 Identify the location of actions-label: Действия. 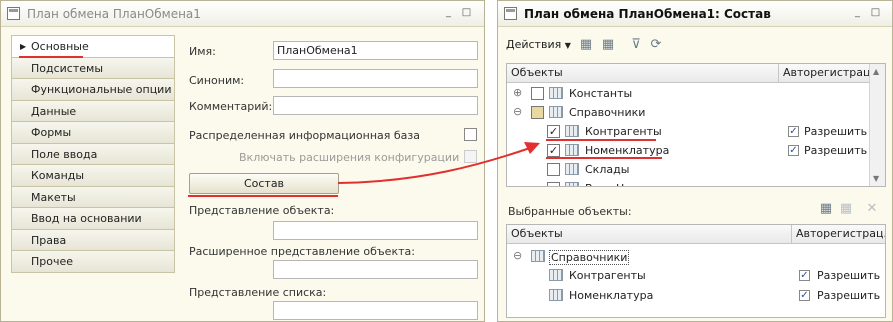
(534, 44).